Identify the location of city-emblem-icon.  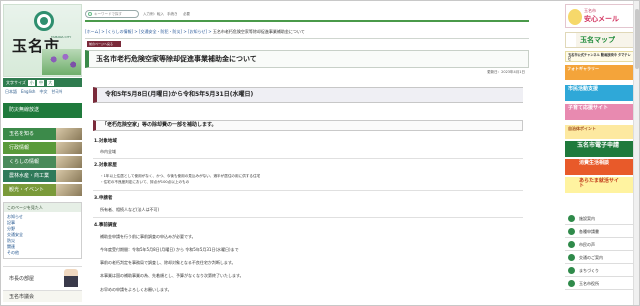
(44, 21).